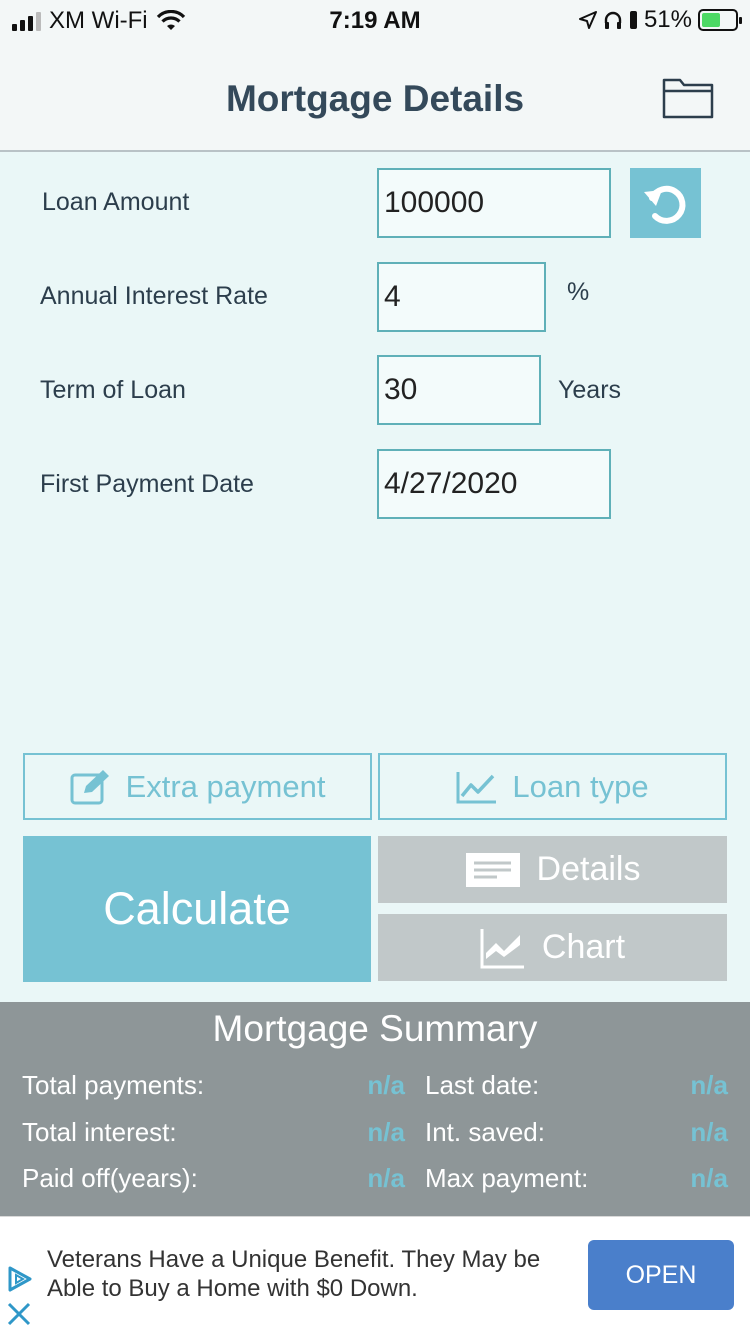  What do you see at coordinates (709, 1132) in the screenshot?
I see `int-saved-value: n/a` at bounding box center [709, 1132].